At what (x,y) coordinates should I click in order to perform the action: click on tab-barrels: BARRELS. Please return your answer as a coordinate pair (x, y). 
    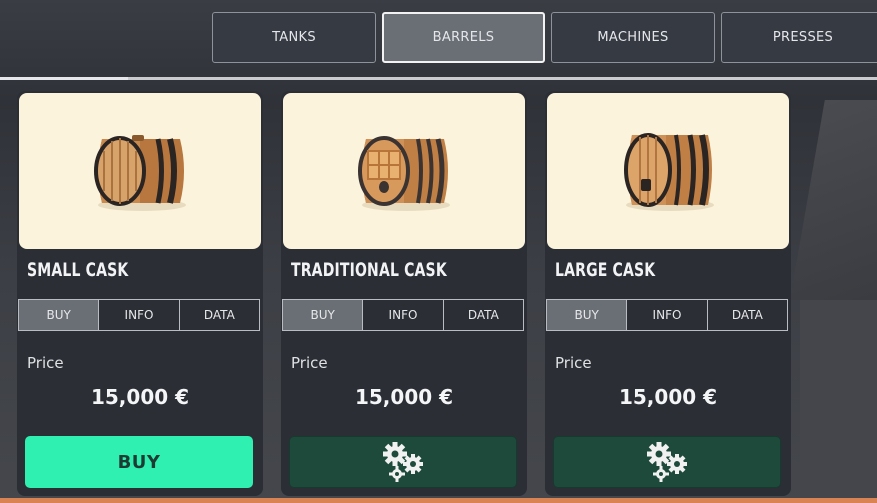
    Looking at the image, I should click on (463, 37).